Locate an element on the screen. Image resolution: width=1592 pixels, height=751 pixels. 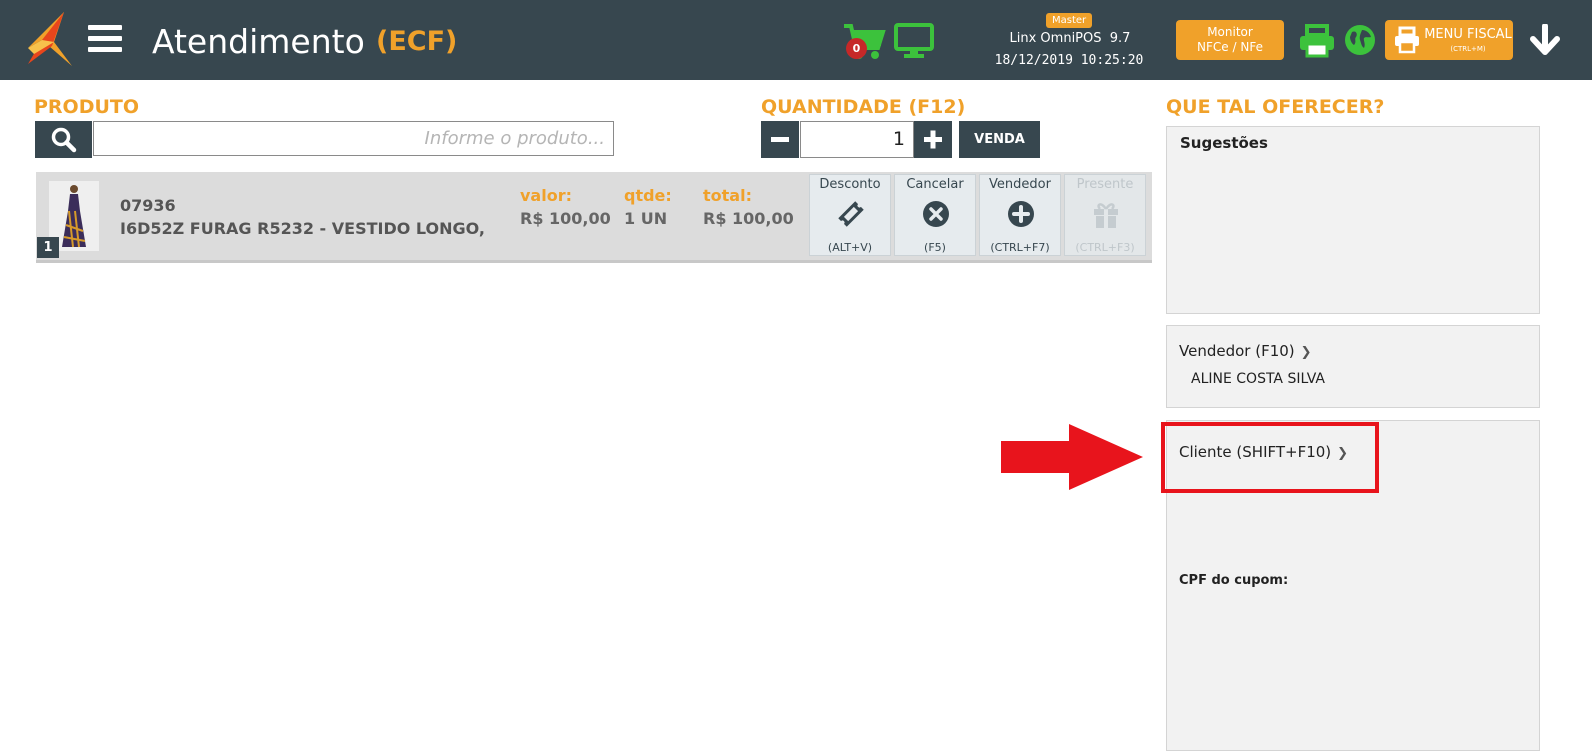
monitor-btn-line1: Monitor is located at coordinates (1230, 32).